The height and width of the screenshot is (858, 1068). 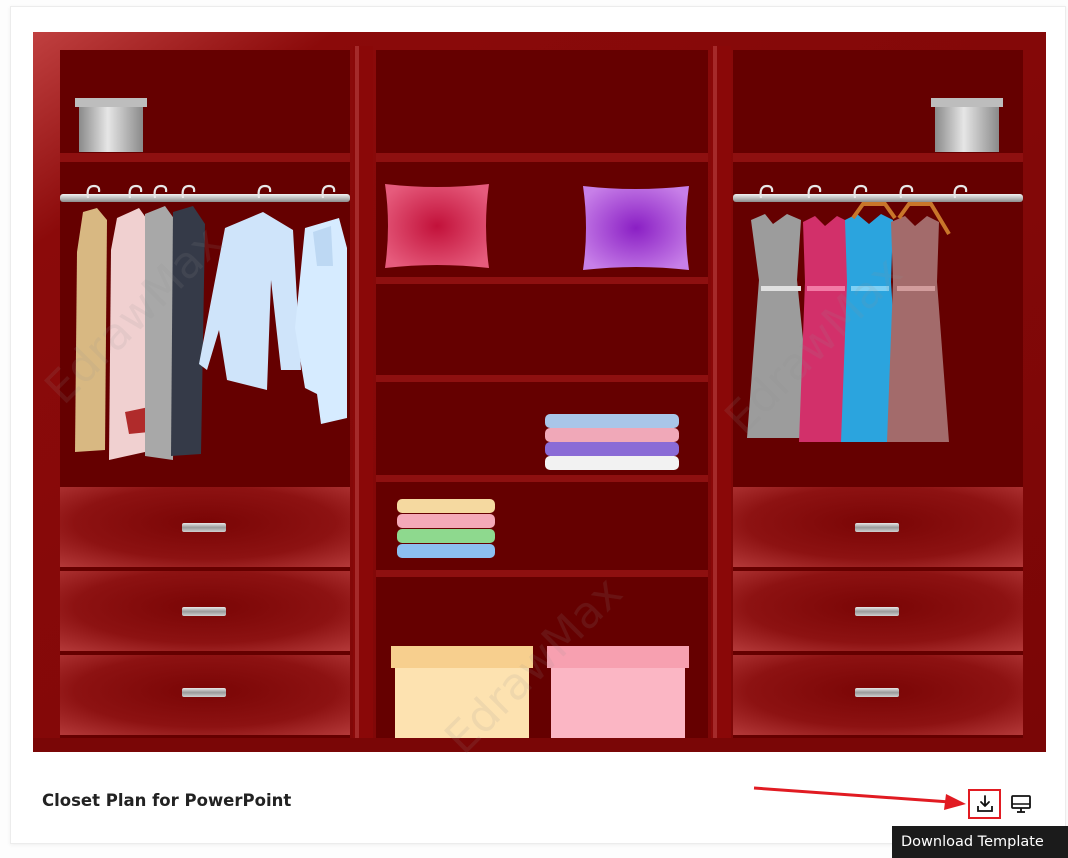 I want to click on download-tooltip: Download Template, so click(x=980, y=842).